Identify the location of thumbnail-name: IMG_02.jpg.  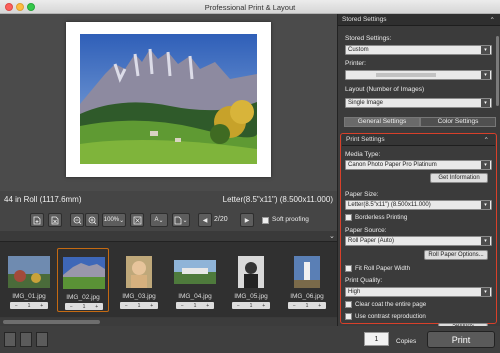
(83, 297).